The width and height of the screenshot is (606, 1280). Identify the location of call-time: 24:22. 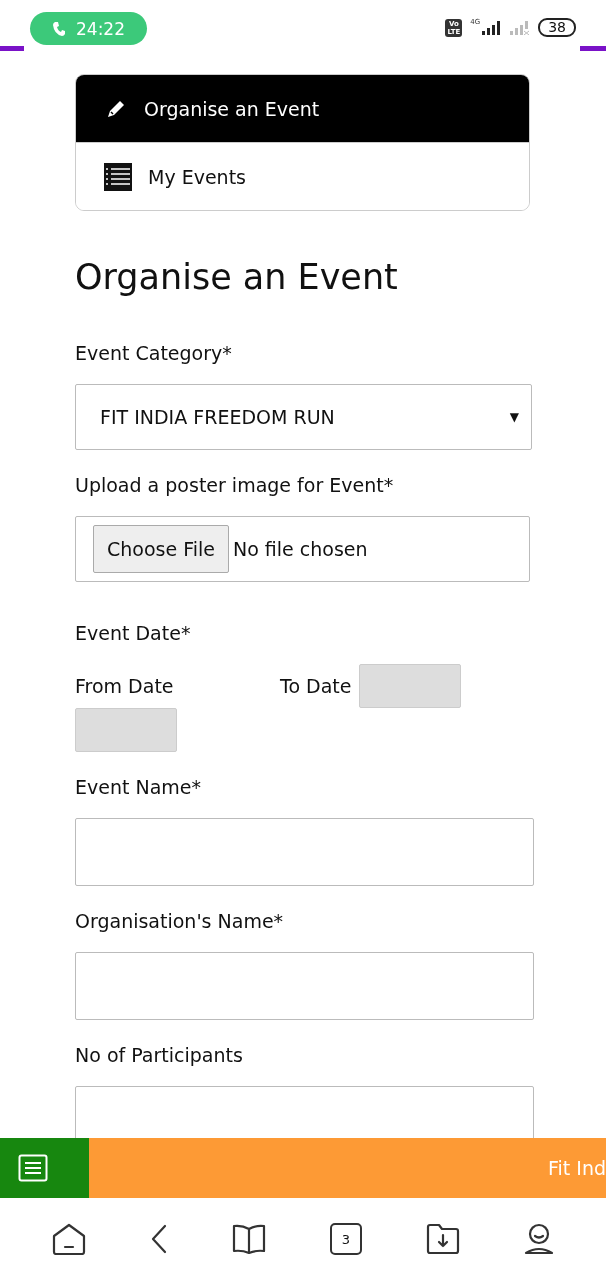
(100, 28).